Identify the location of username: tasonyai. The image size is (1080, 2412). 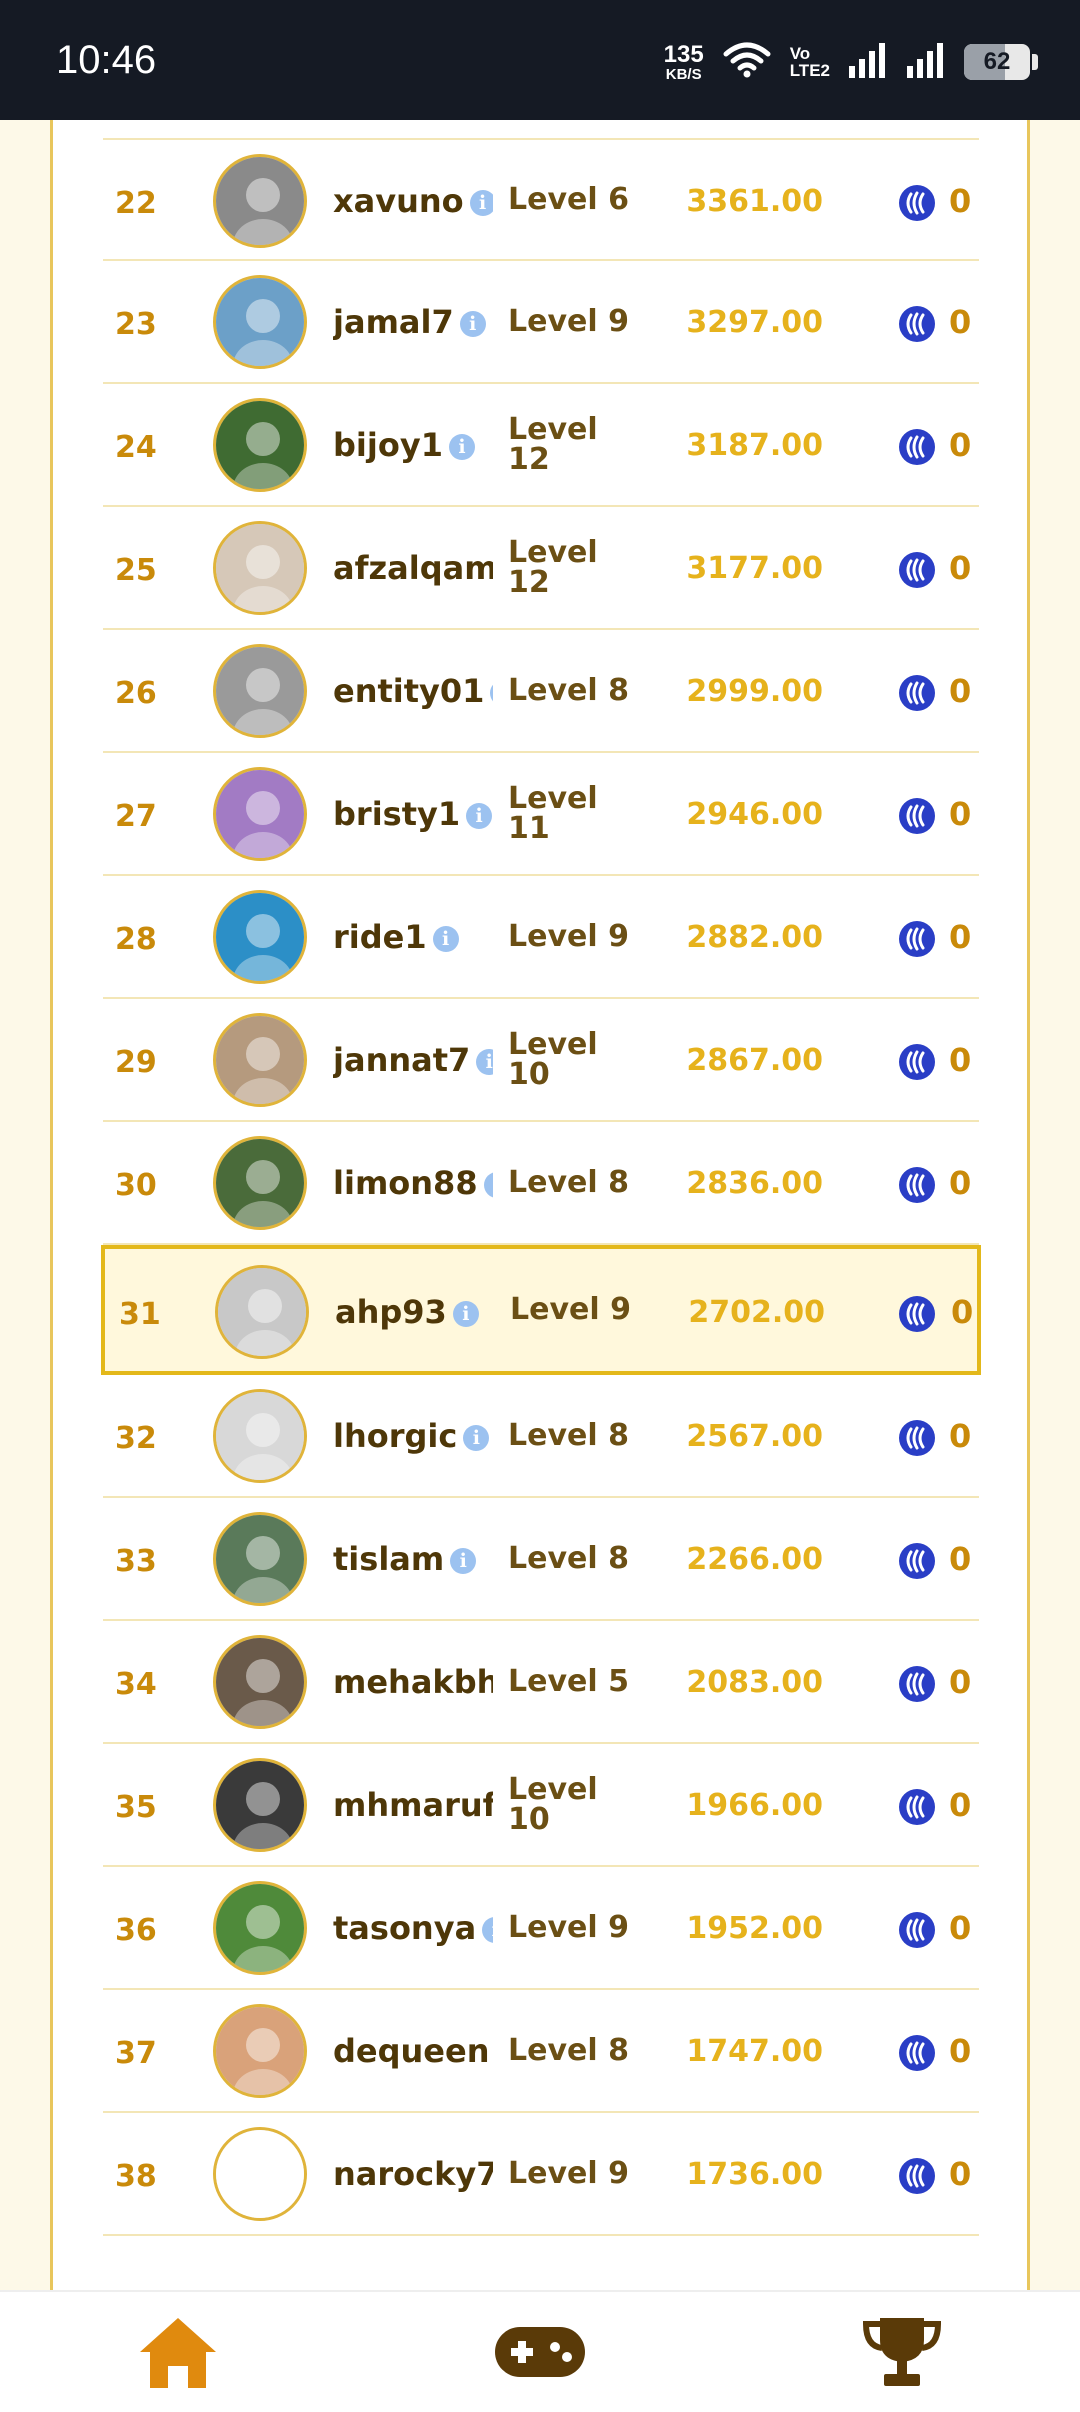
(413, 1928).